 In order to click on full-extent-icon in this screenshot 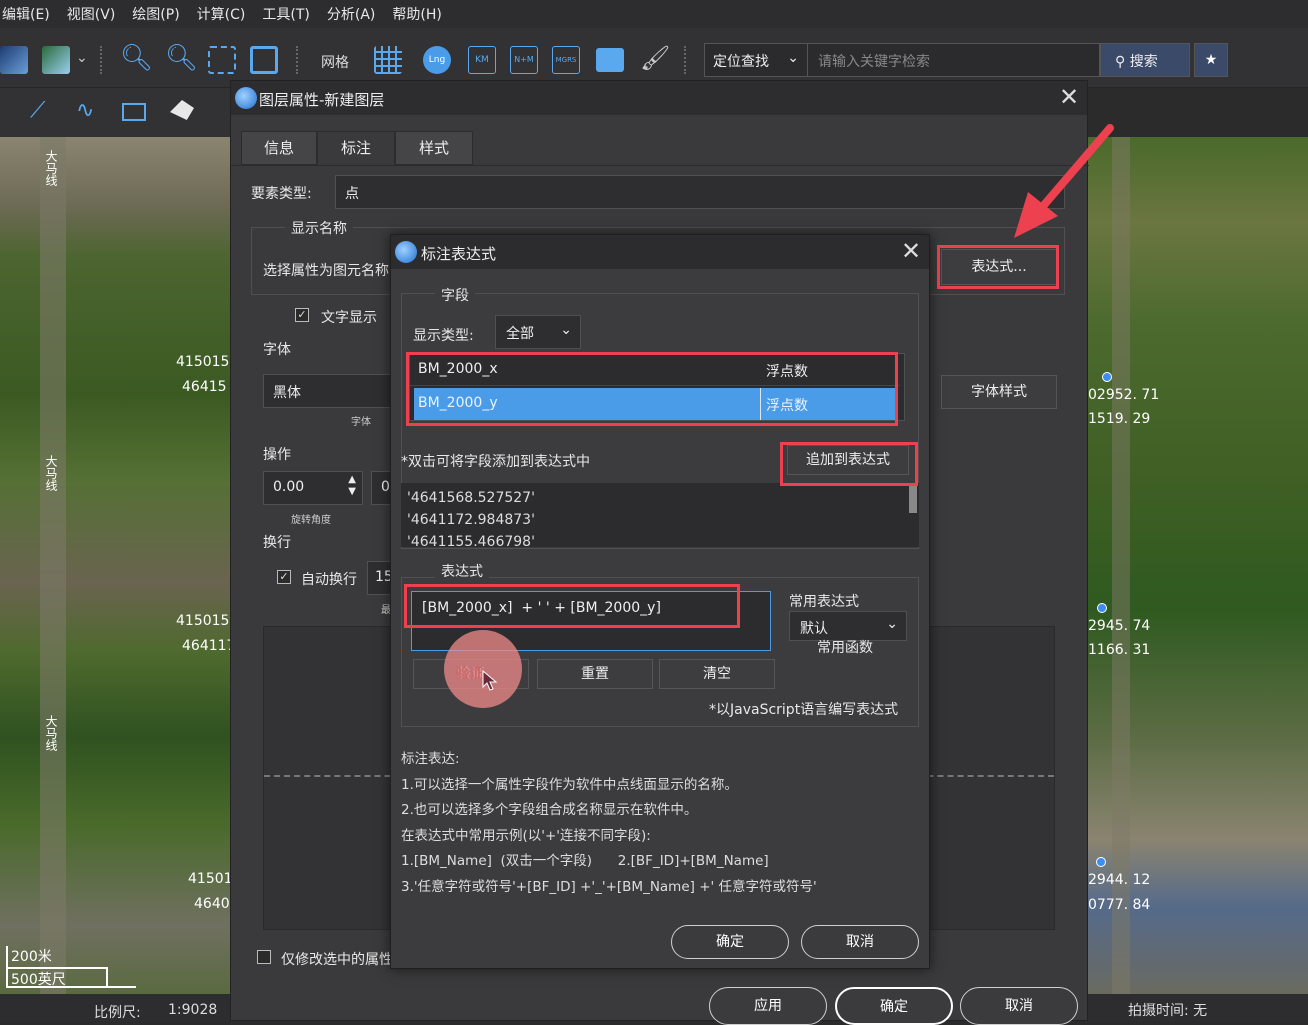, I will do `click(264, 60)`.